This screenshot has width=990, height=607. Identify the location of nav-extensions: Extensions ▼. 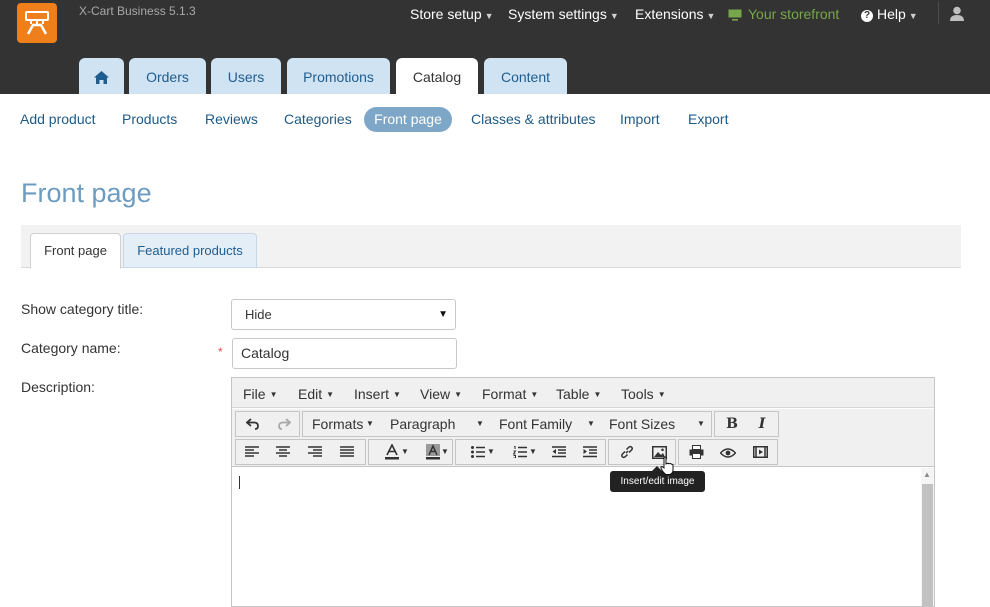
(675, 14).